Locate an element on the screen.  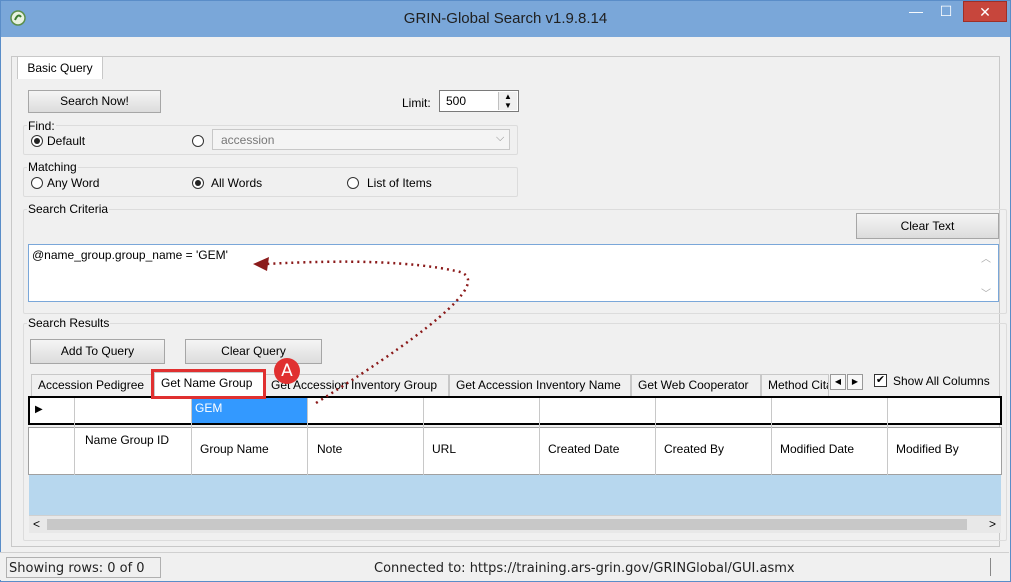
clear-text-button: Clear Text is located at coordinates (927, 226).